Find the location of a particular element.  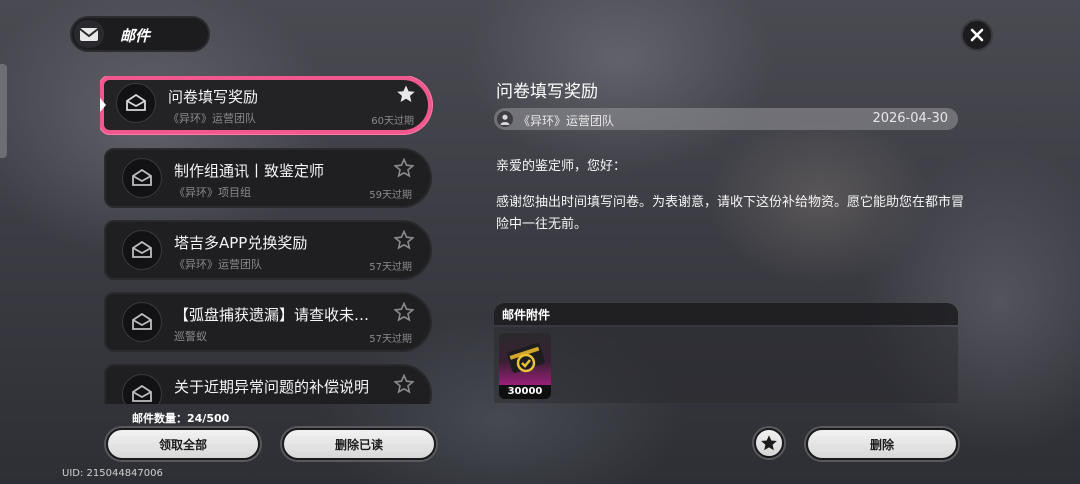

mail-greeting: 亲爱的鉴定师，您好： is located at coordinates (561, 166).